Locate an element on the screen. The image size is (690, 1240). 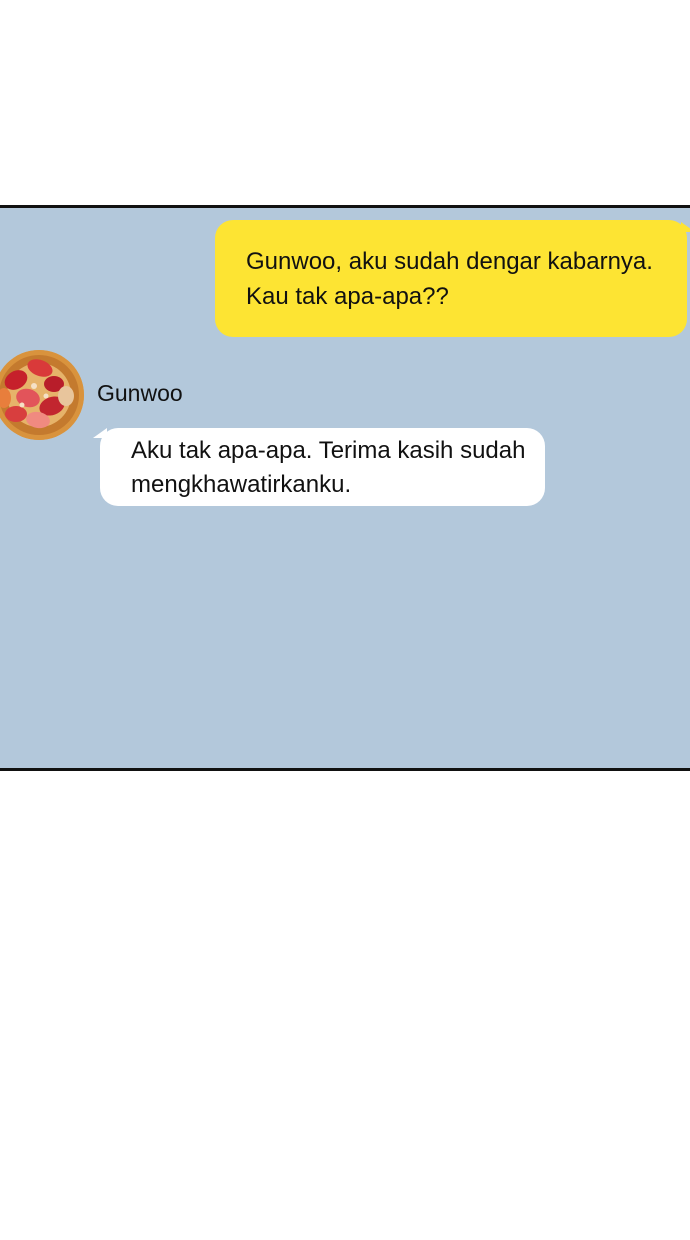
message-line: Gunwoo, aku sudah dengar kabarnya. is located at coordinates (449, 261).